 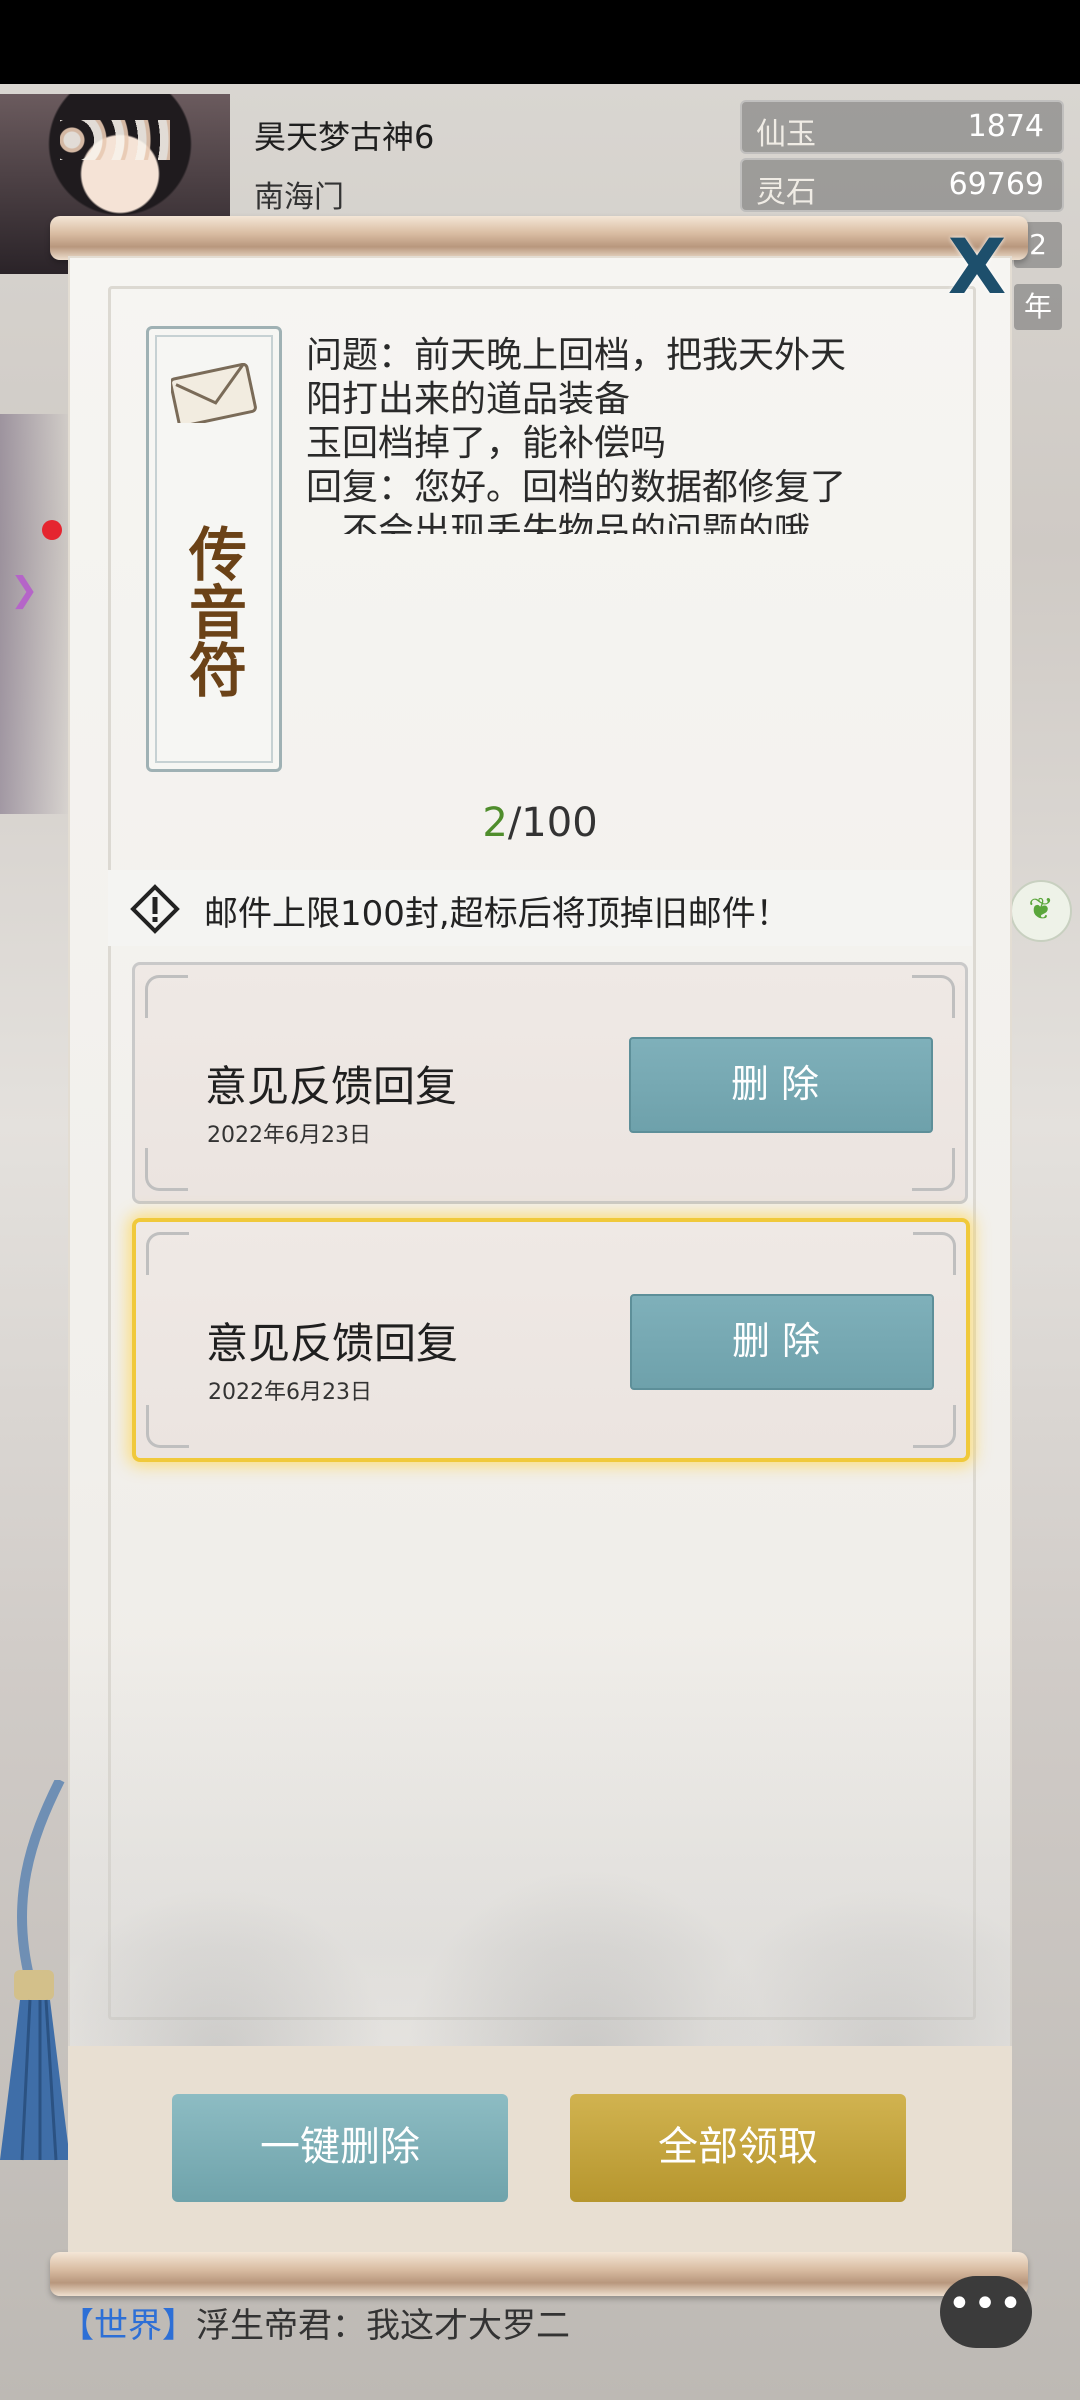 What do you see at coordinates (552, 823) in the screenshot?
I see `mail-count-total: /100` at bounding box center [552, 823].